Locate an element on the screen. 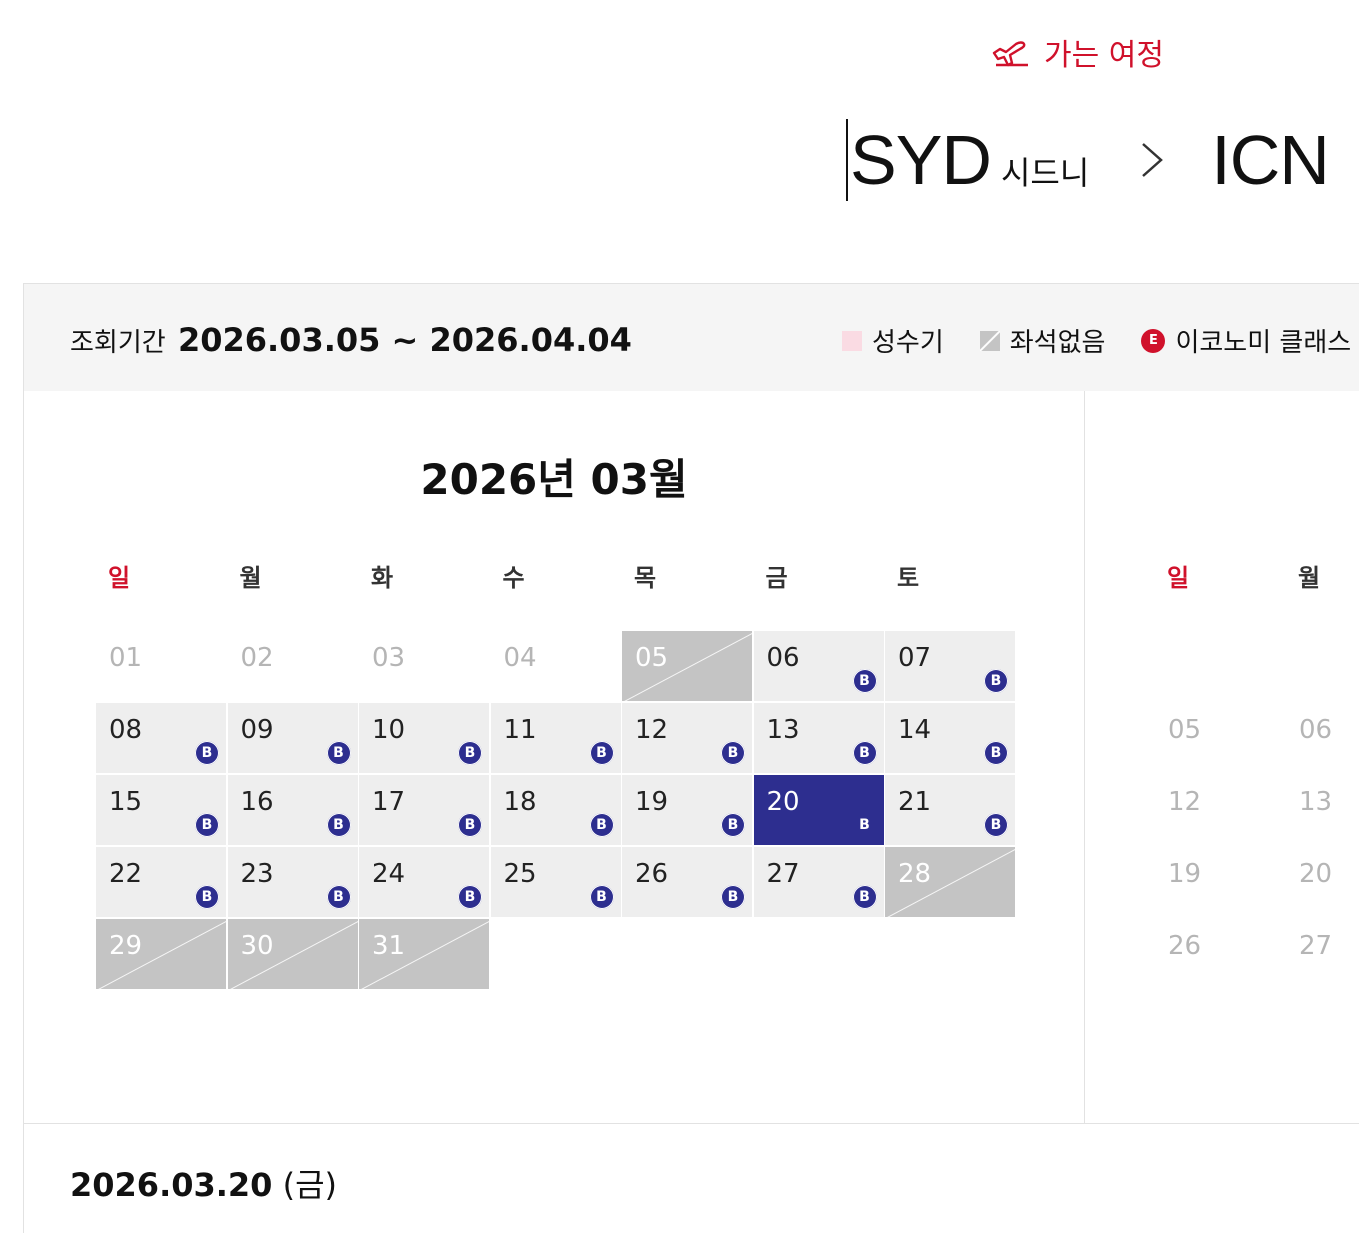  chevron-right-icon is located at coordinates (1153, 160).